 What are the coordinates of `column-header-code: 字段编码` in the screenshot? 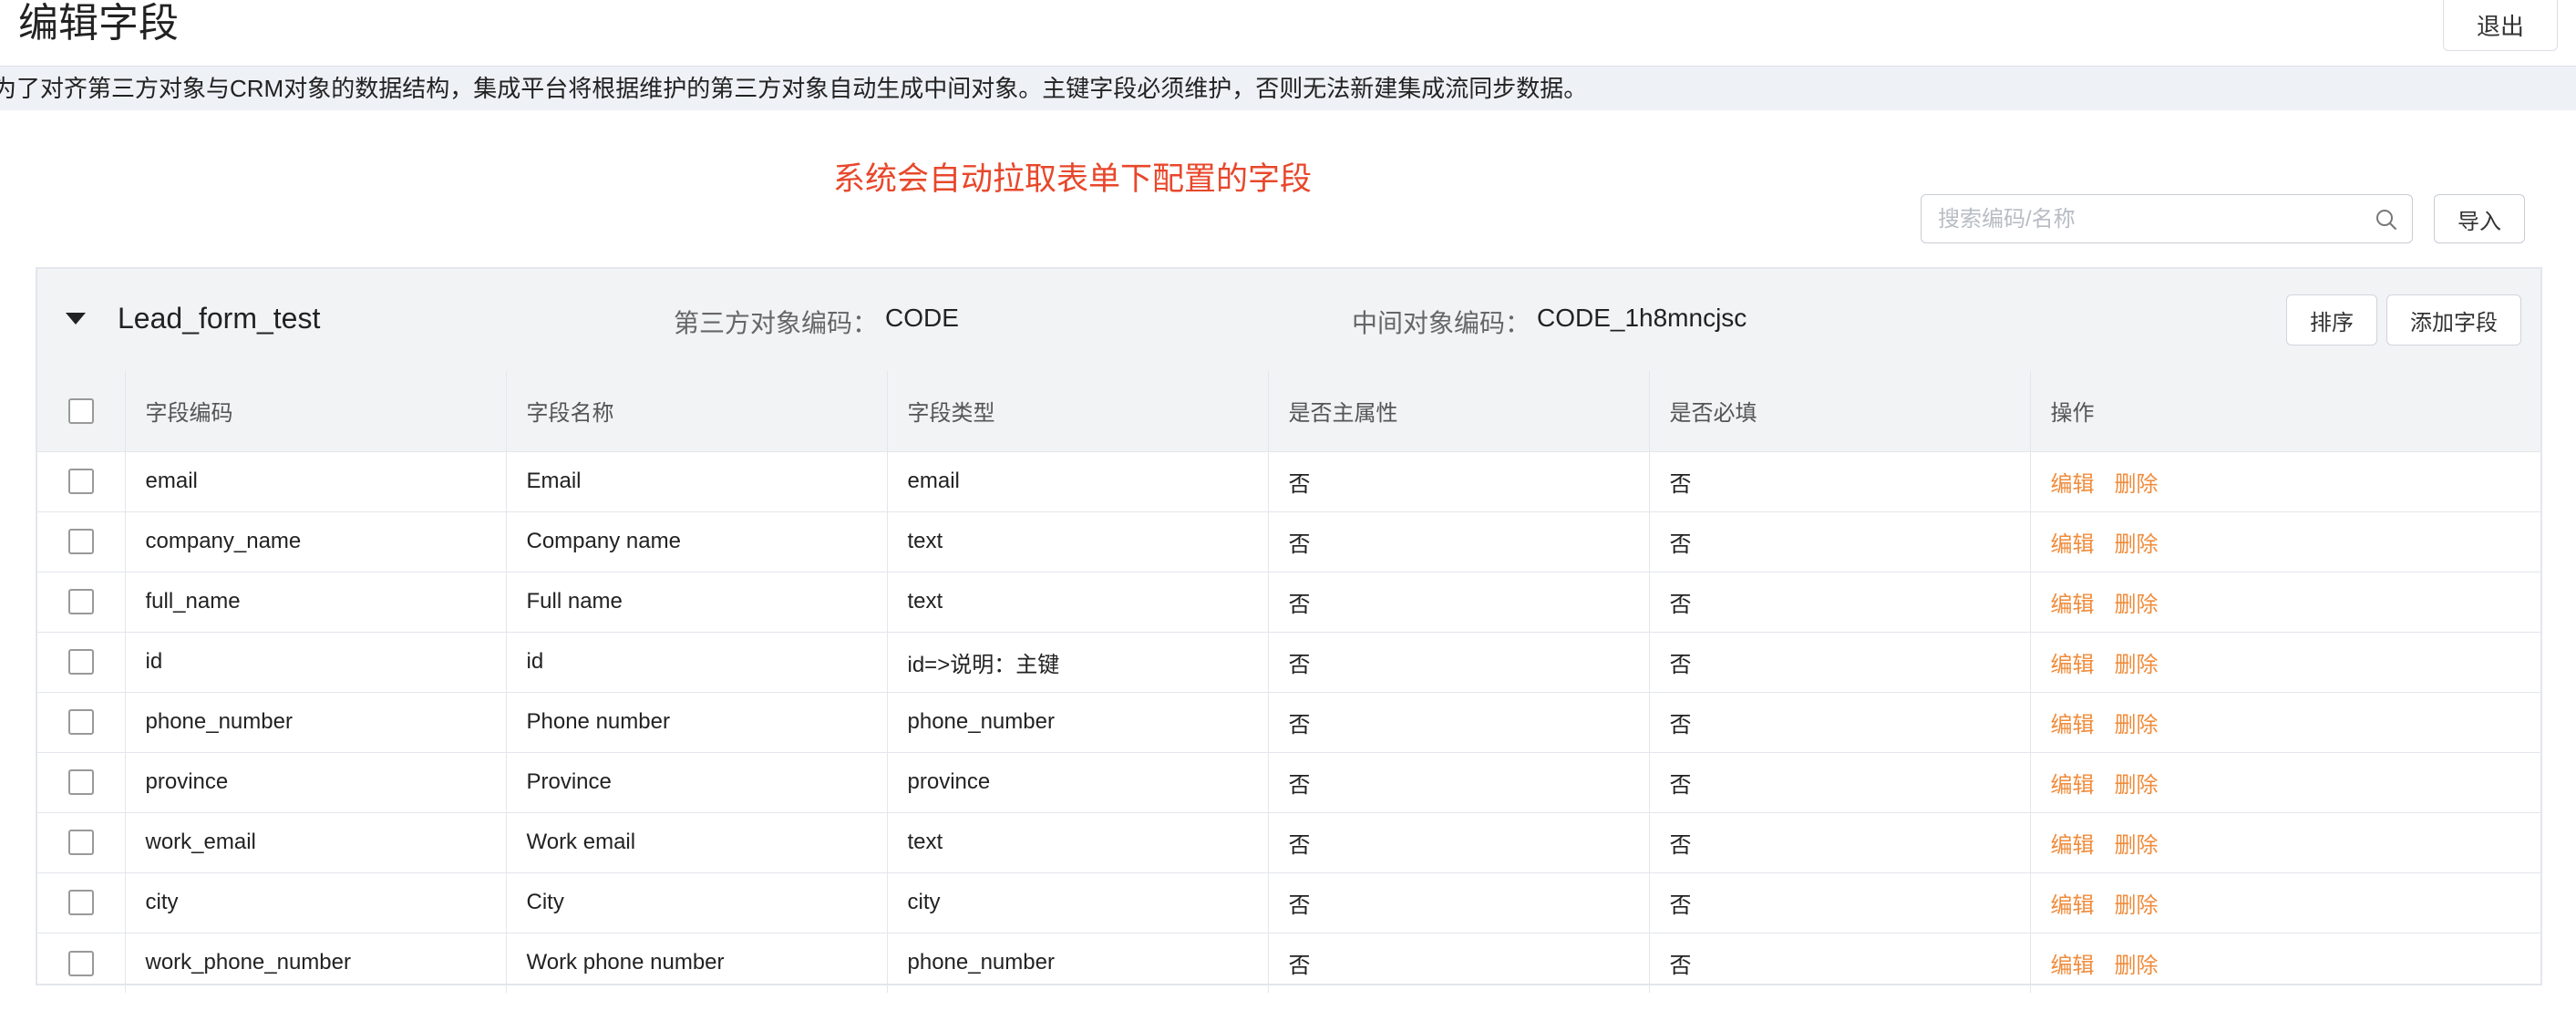 It's located at (316, 411).